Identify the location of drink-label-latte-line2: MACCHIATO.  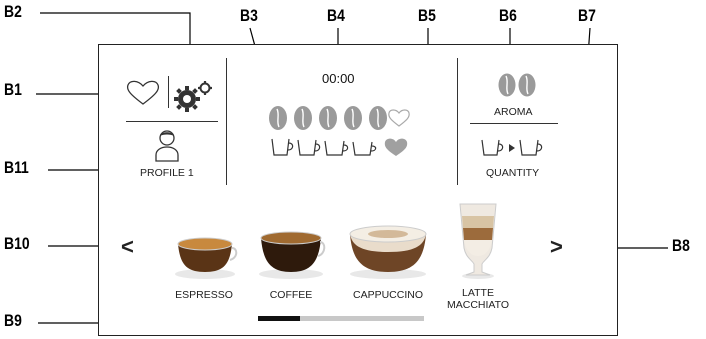
(478, 305).